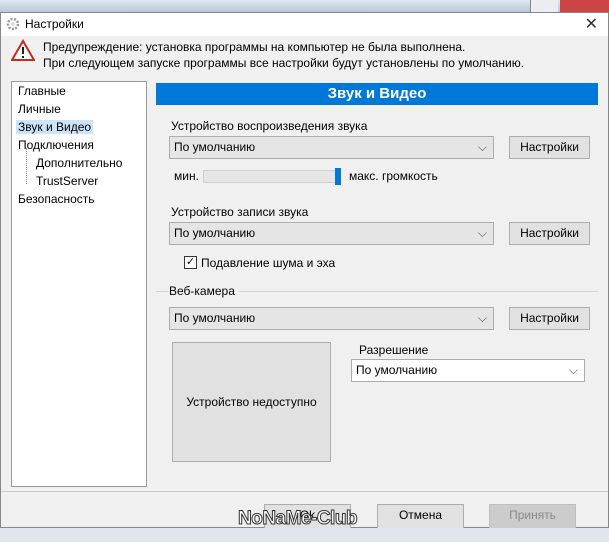 The width and height of the screenshot is (609, 542). Describe the element at coordinates (42, 91) in the screenshot. I see `tree-item-general: Главные` at that location.